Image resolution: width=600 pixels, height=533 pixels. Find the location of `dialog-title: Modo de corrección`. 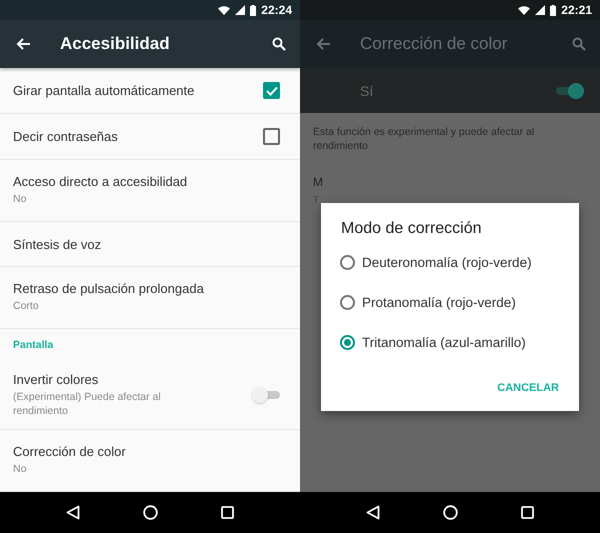

dialog-title: Modo de corrección is located at coordinates (411, 229).